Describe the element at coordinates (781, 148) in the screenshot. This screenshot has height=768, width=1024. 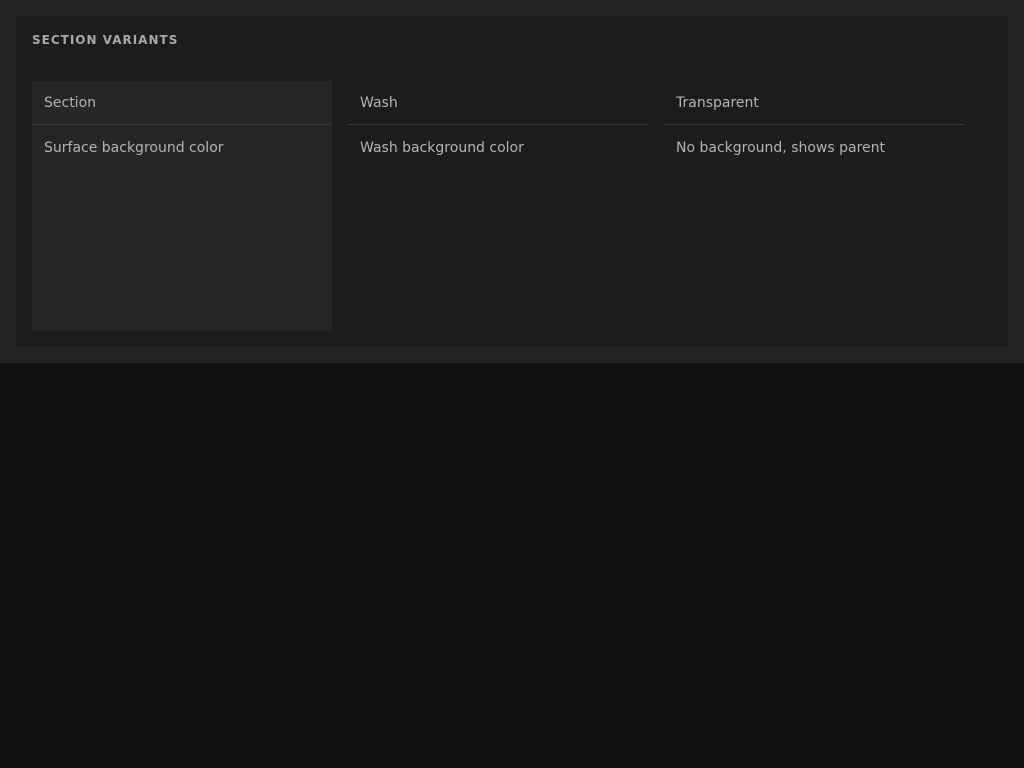
I see `transparent-variant-description: No background, shows parent` at that location.